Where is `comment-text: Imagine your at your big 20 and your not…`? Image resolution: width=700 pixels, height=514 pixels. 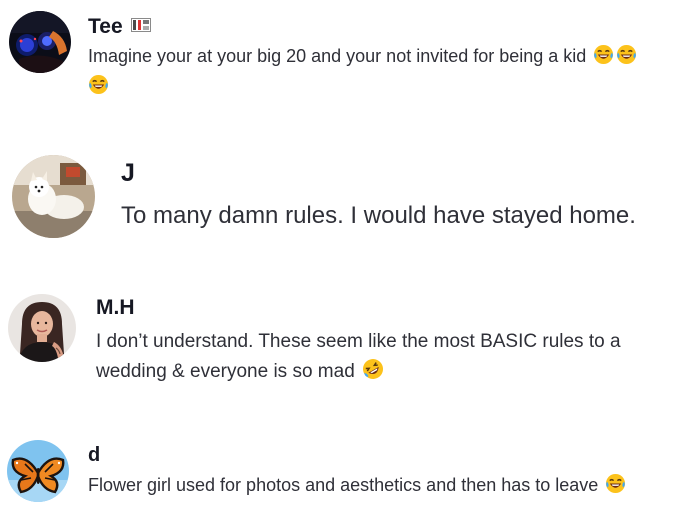
comment-text: Imagine your at your big 20 and your not… is located at coordinates (390, 73).